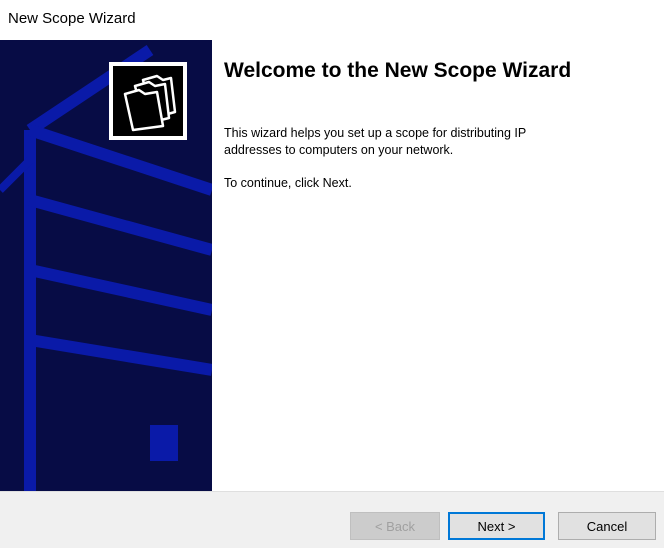 The width and height of the screenshot is (664, 548). What do you see at coordinates (332, 20) in the screenshot?
I see `title-bar: New Scope Wizard` at bounding box center [332, 20].